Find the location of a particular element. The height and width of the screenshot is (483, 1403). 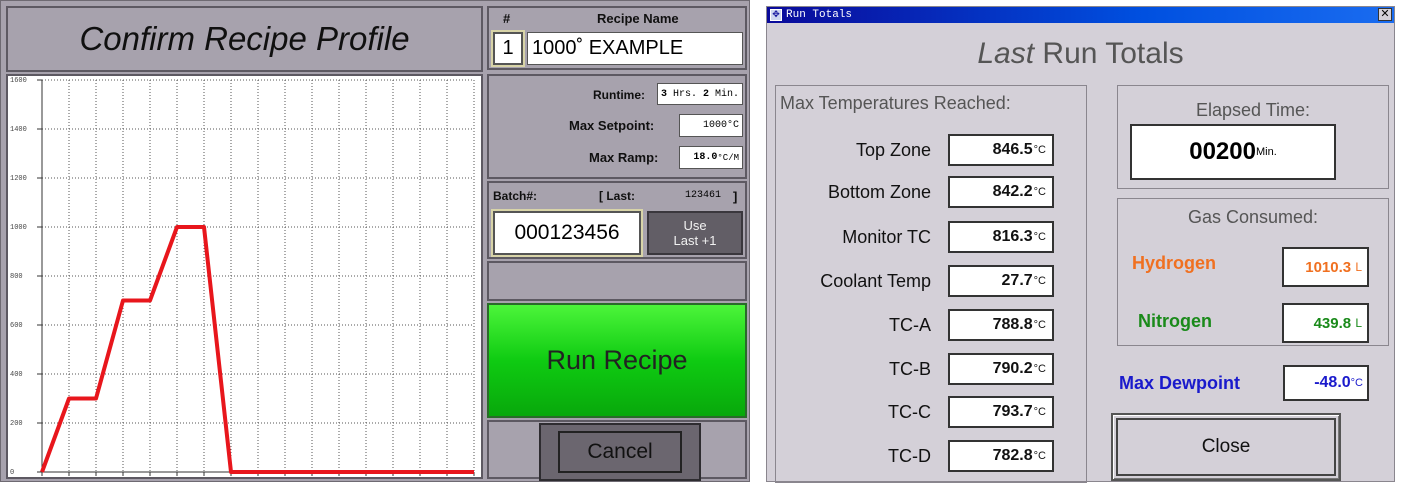

zone-value: 816.3 is located at coordinates (1013, 237).